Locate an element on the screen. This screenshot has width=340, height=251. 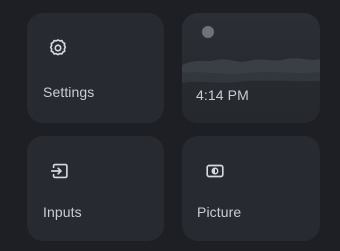
clock-time: 4:14 PM is located at coordinates (222, 95).